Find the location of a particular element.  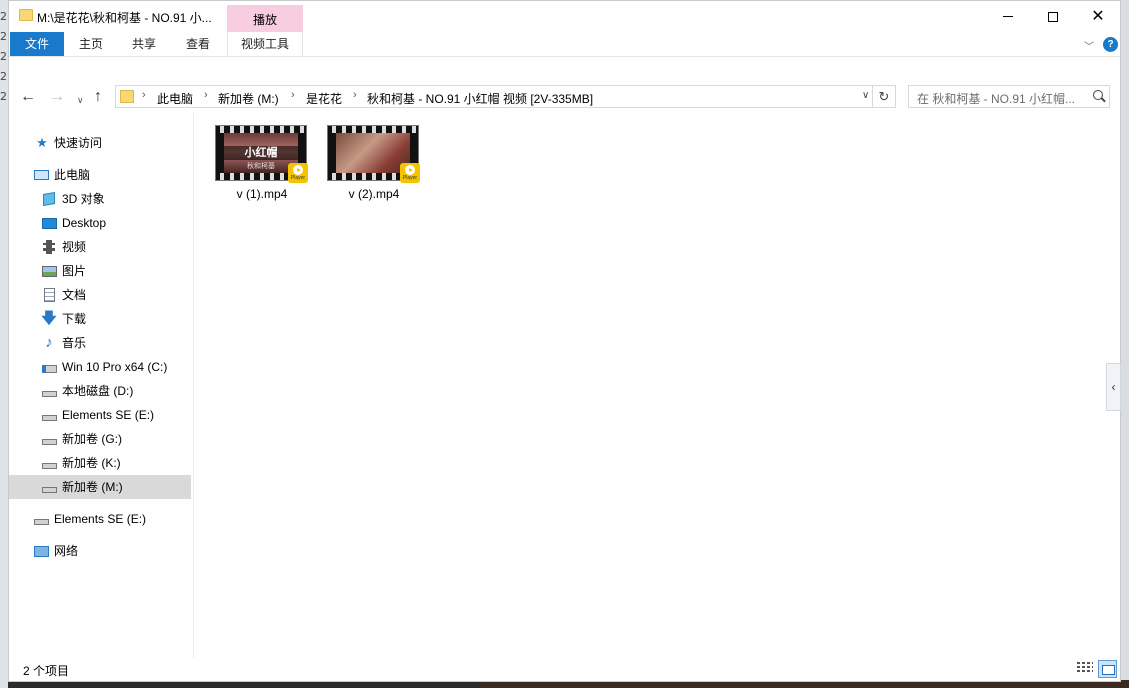

sidebar-item-desktop: Desktop is located at coordinates (100, 223).